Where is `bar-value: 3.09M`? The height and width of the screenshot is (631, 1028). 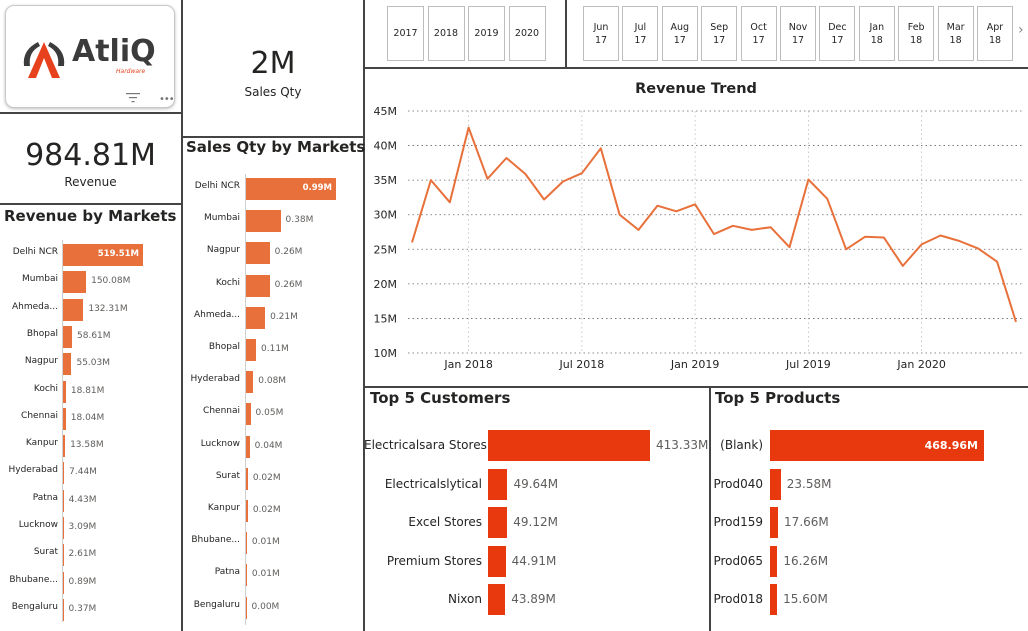
bar-value: 3.09M is located at coordinates (82, 527).